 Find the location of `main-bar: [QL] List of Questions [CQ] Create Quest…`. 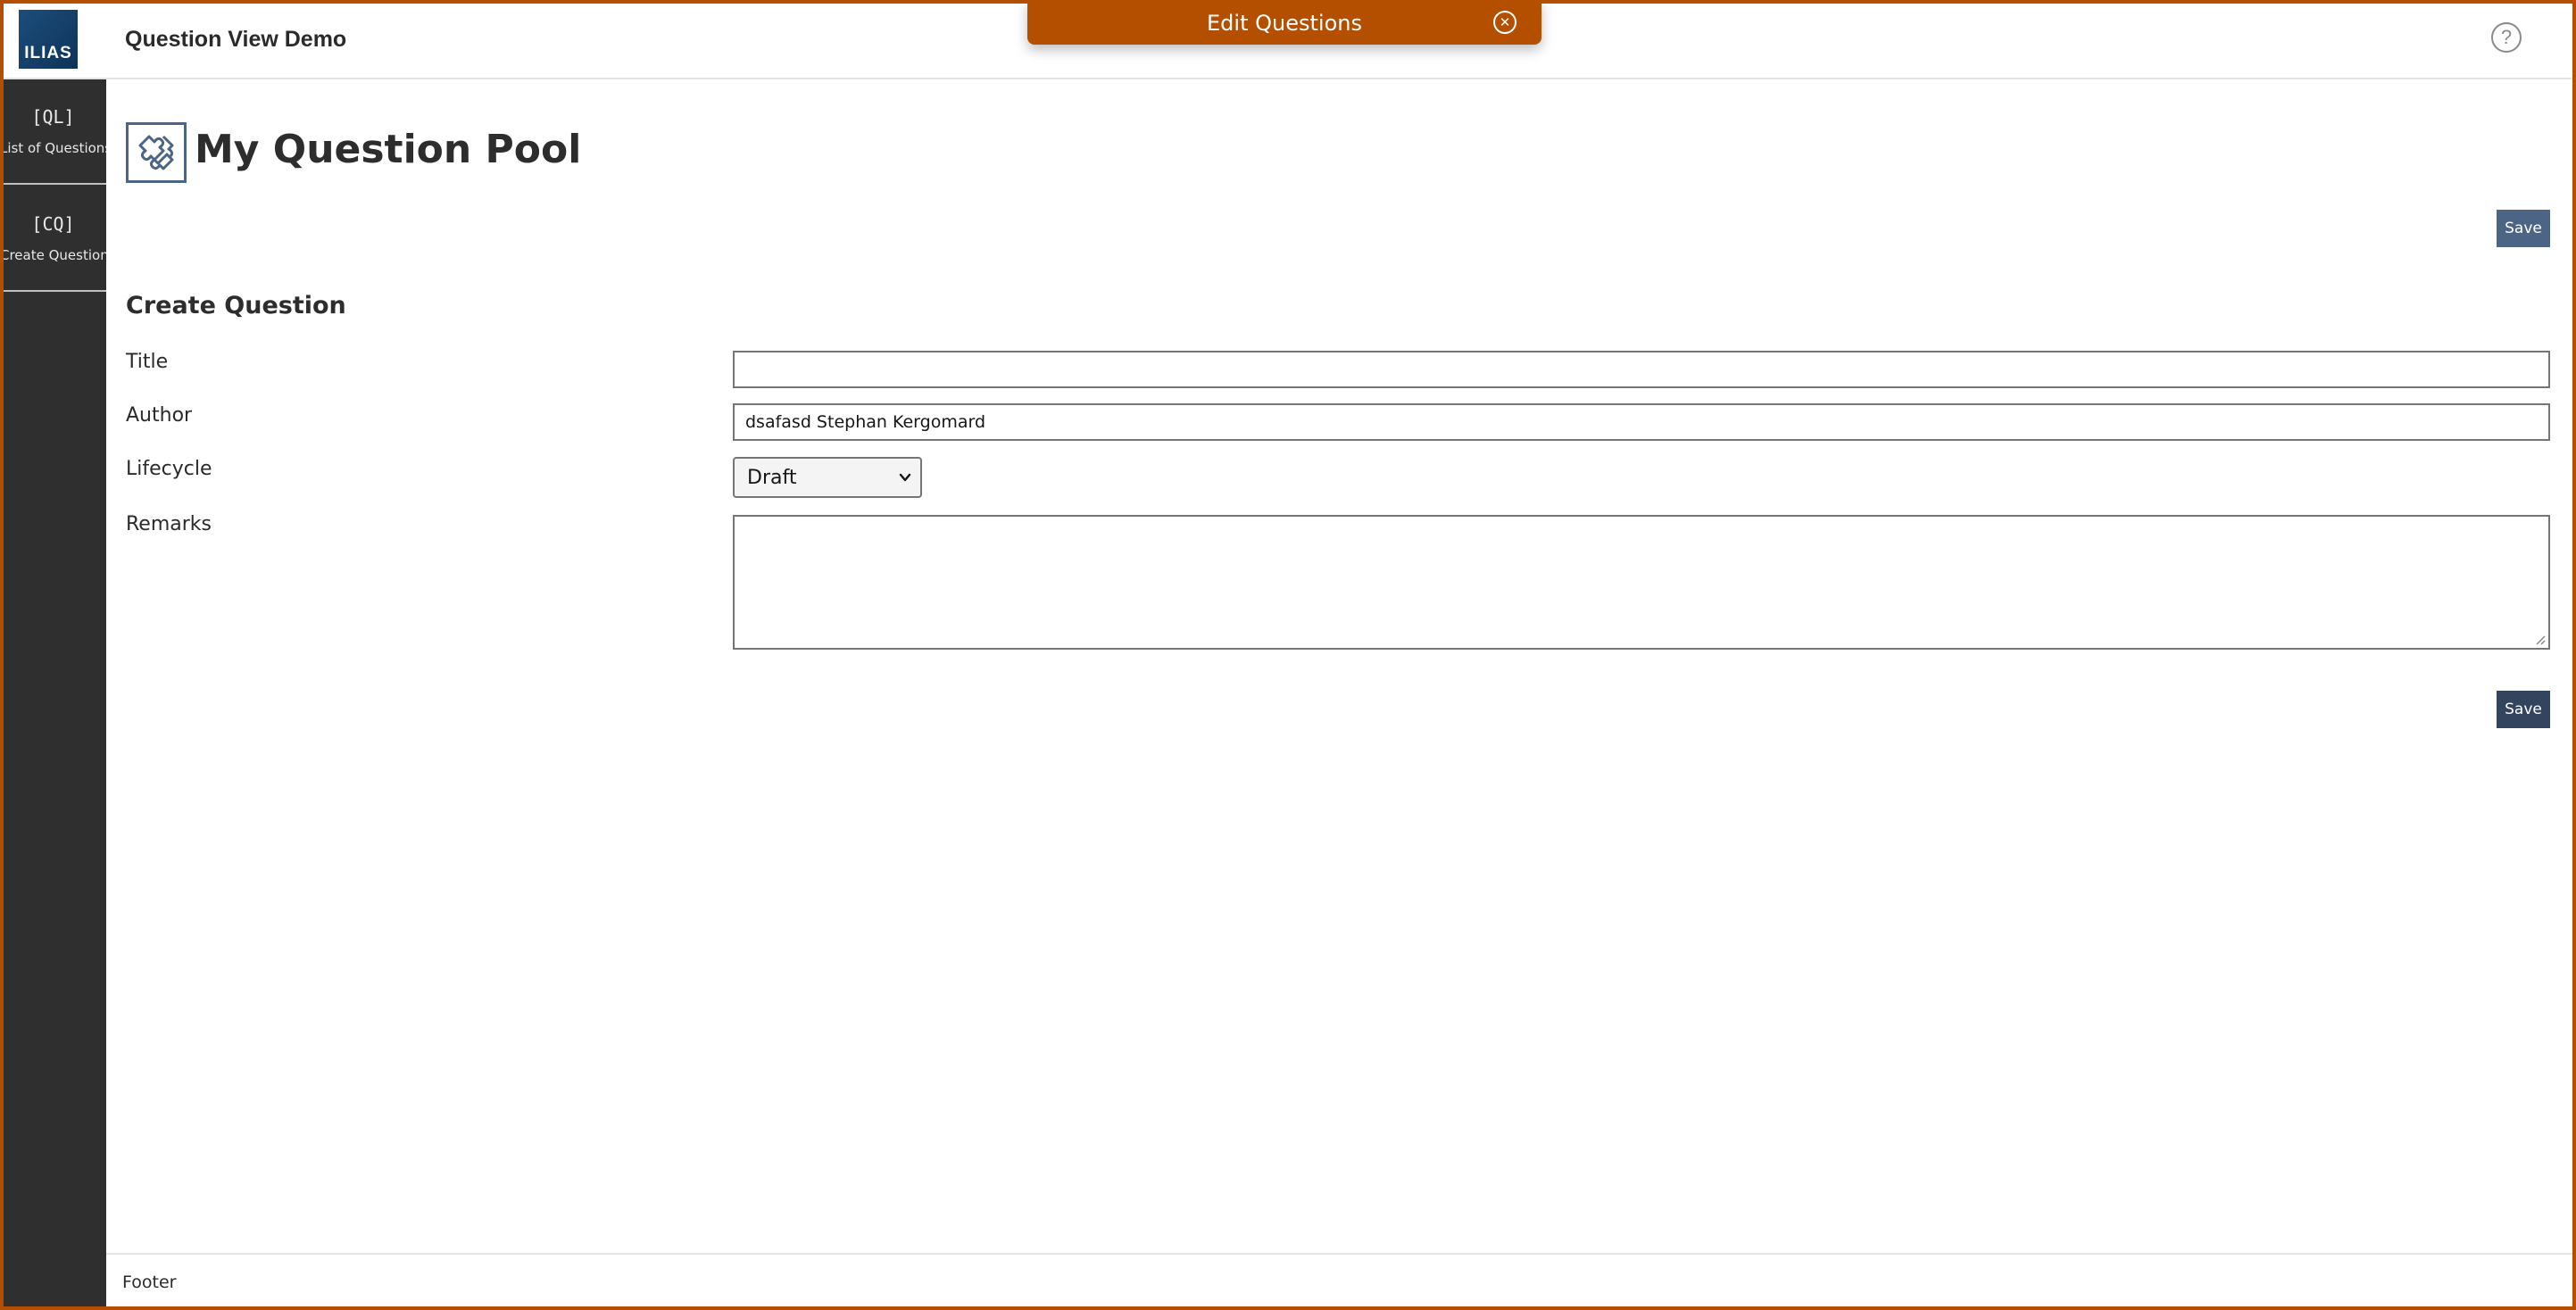

main-bar: [QL] List of Questions [CQ] Create Quest… is located at coordinates (53, 694).